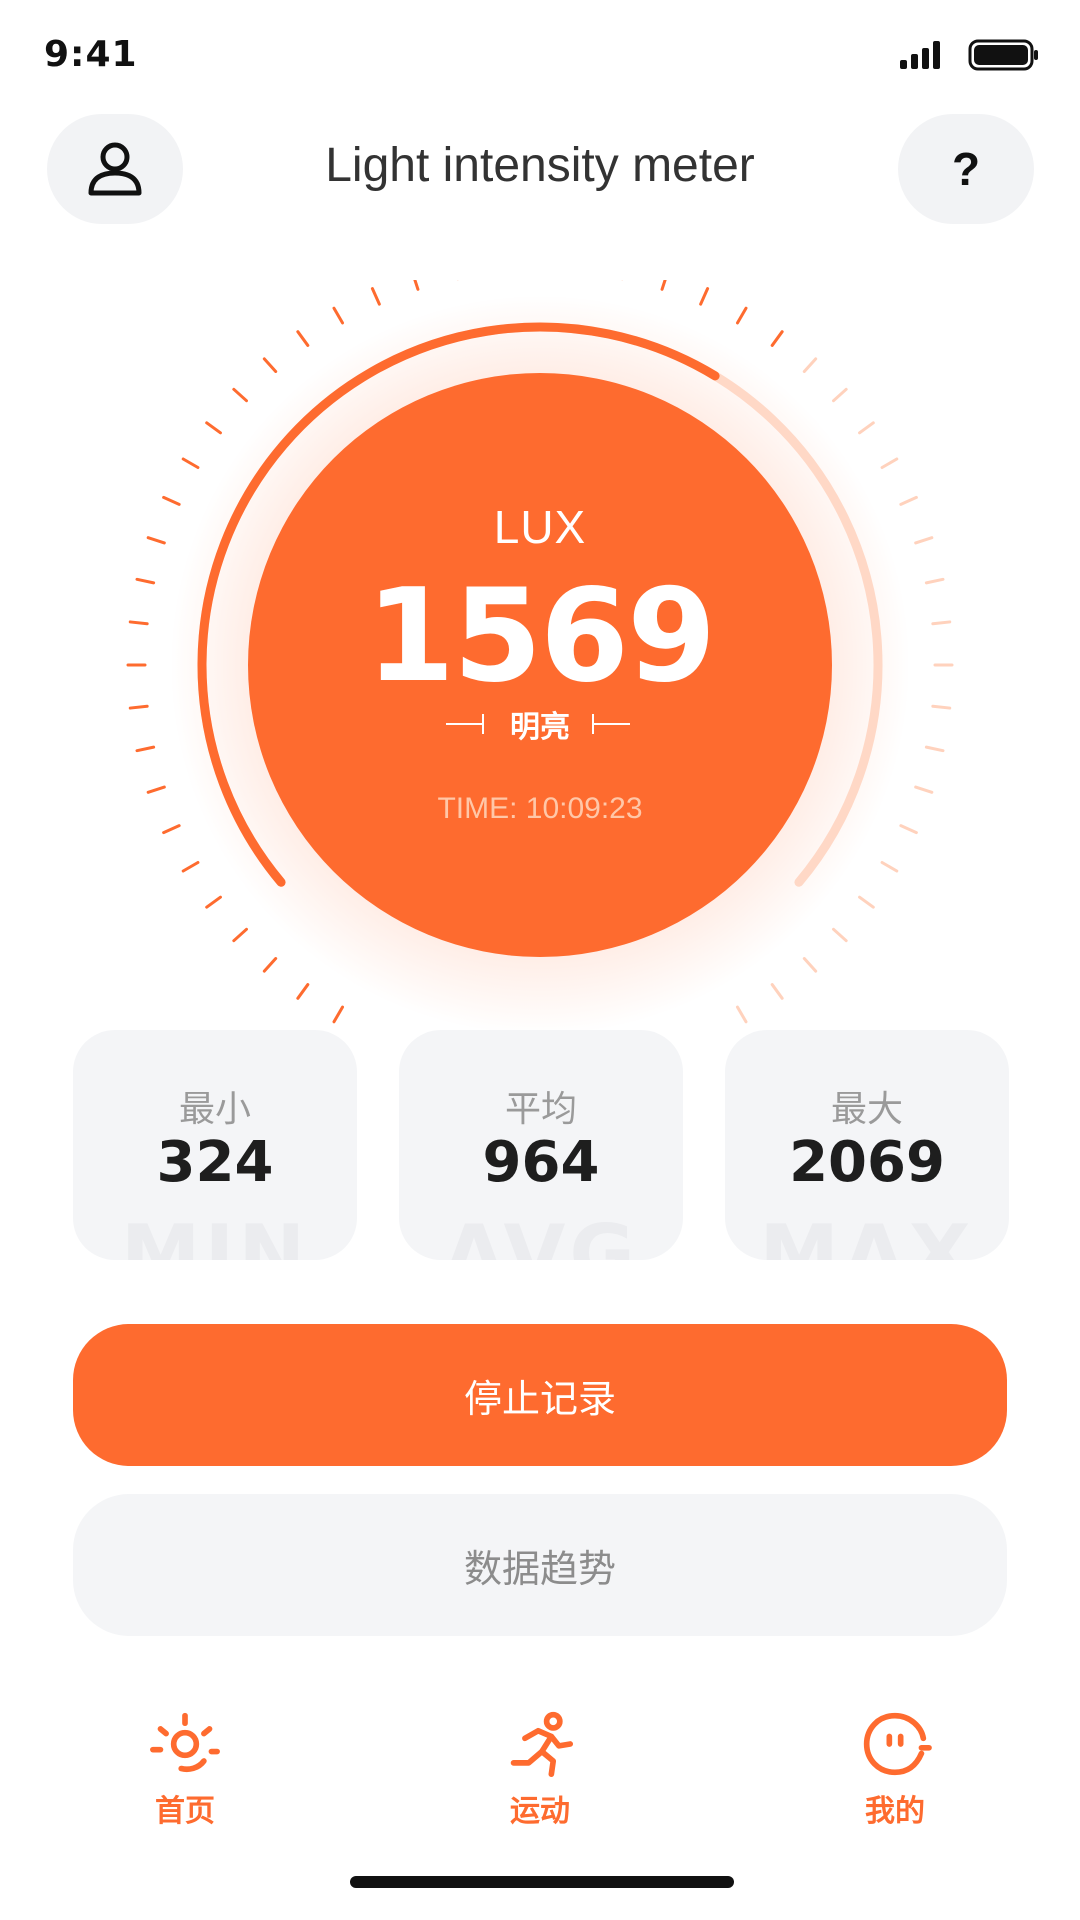 The width and height of the screenshot is (1080, 1920). Describe the element at coordinates (897, 1744) in the screenshot. I see `smile-face-icon` at that location.